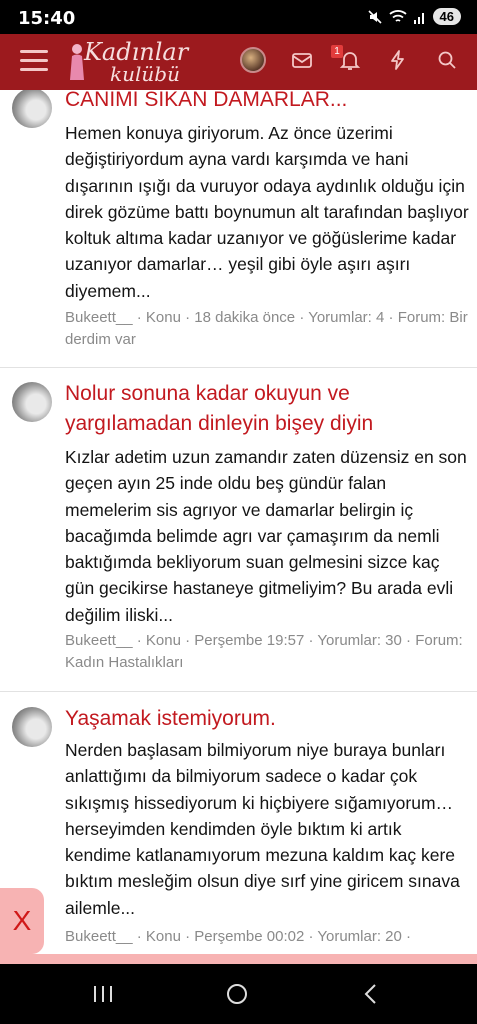 This screenshot has height=1024, width=477. Describe the element at coordinates (253, 60) in the screenshot. I see `user-avatar` at that location.